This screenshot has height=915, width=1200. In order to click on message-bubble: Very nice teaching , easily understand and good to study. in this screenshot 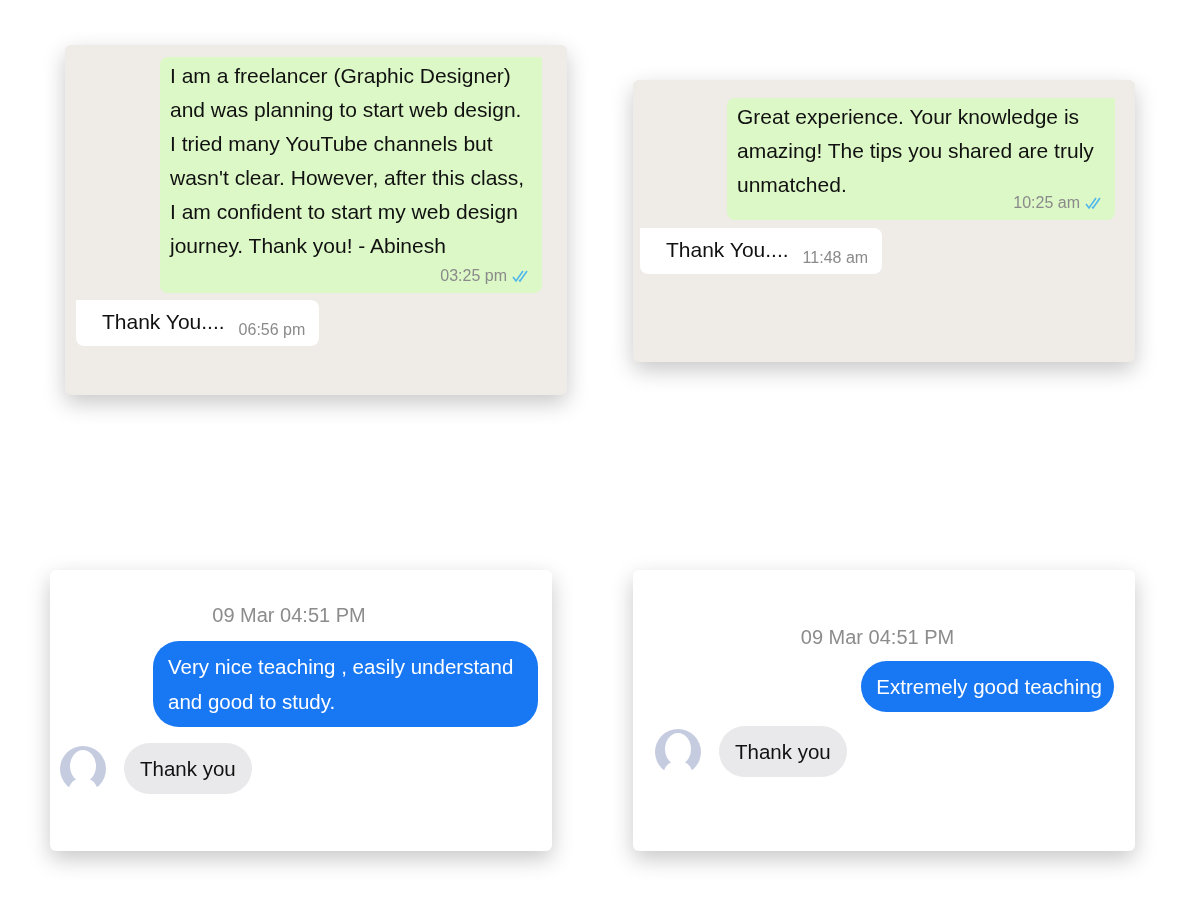, I will do `click(345, 684)`.